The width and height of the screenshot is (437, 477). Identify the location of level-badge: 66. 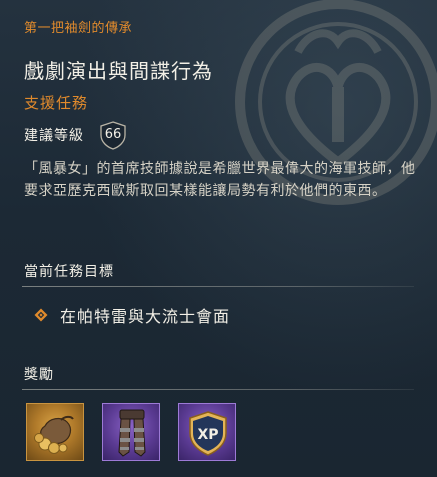
(113, 135).